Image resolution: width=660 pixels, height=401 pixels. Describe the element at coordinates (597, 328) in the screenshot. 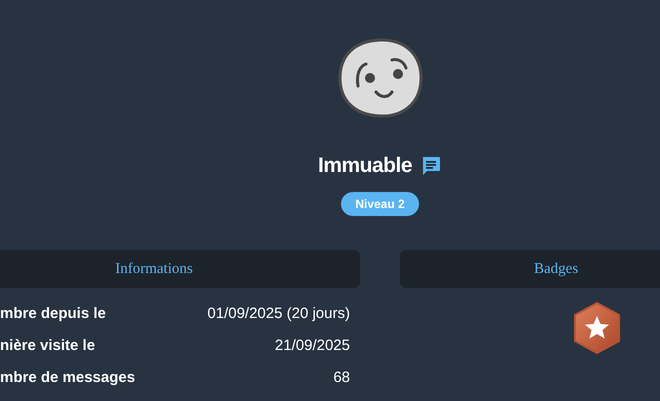

I see `star-badge-icon` at that location.